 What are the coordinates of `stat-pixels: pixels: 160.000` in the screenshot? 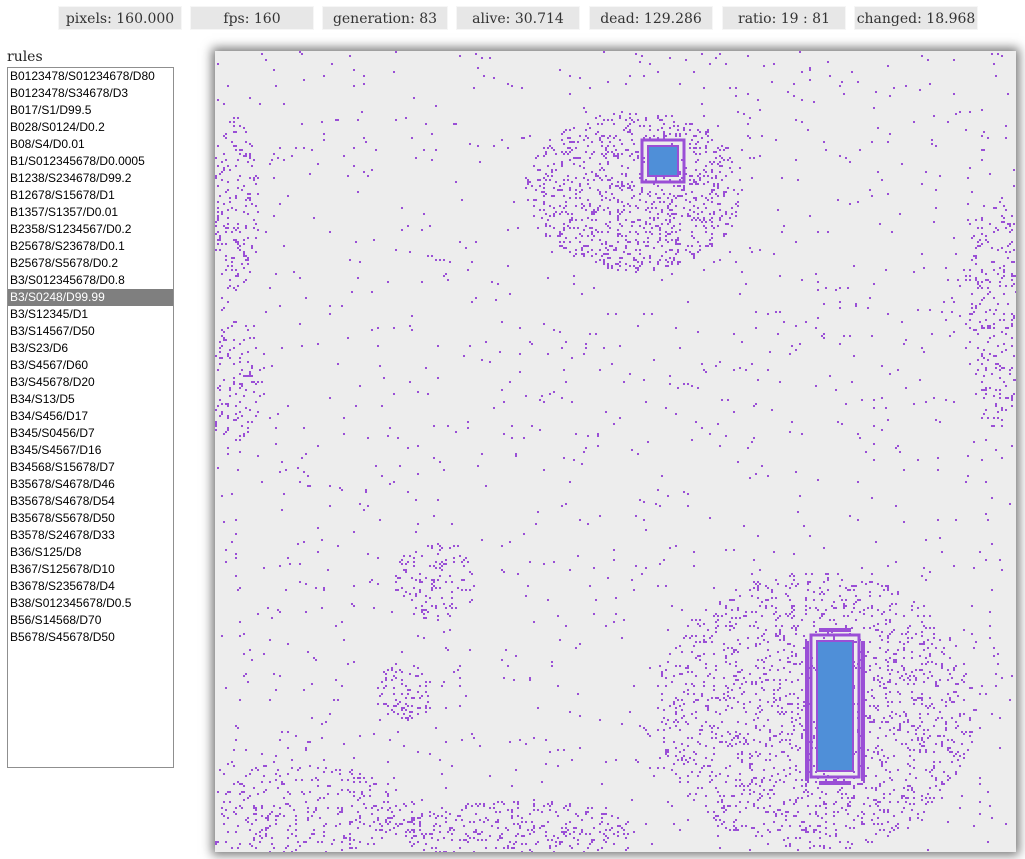 It's located at (120, 18).